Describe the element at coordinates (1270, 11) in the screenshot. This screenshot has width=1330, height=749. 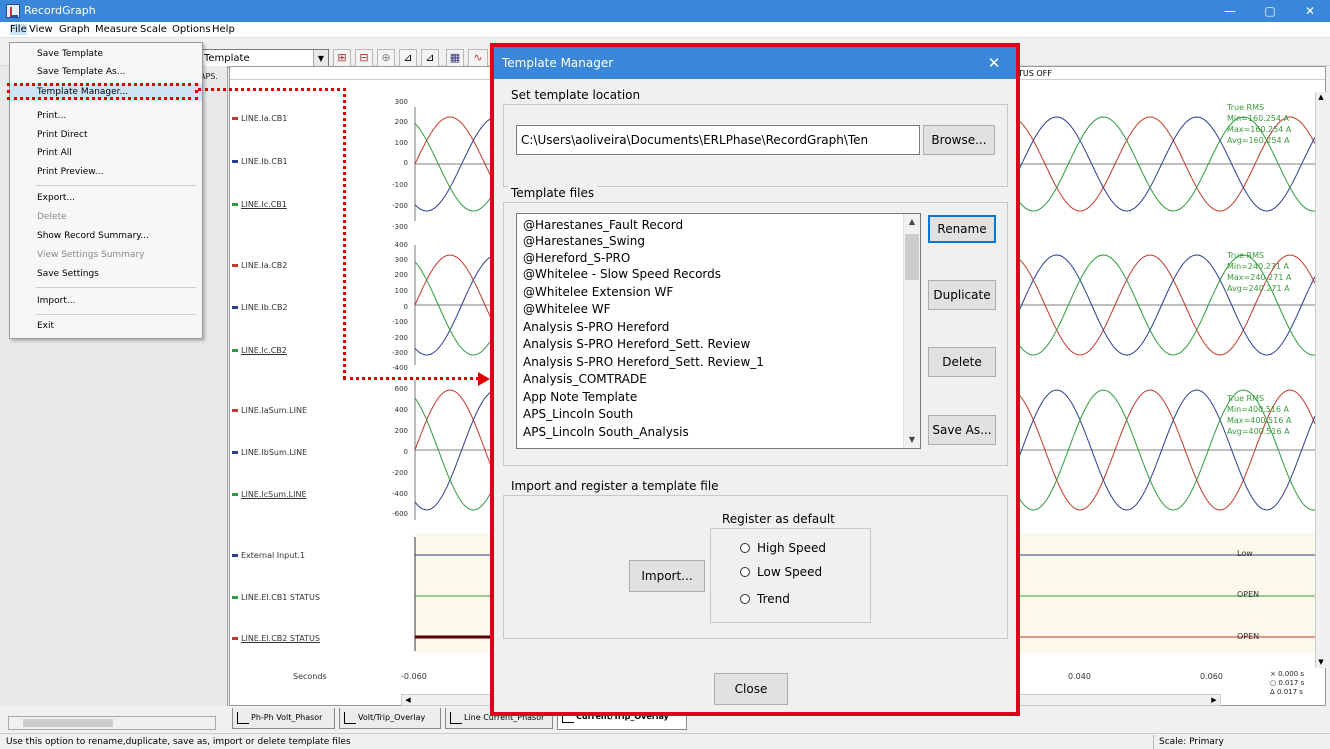
I see `maximize-button: ▢` at that location.